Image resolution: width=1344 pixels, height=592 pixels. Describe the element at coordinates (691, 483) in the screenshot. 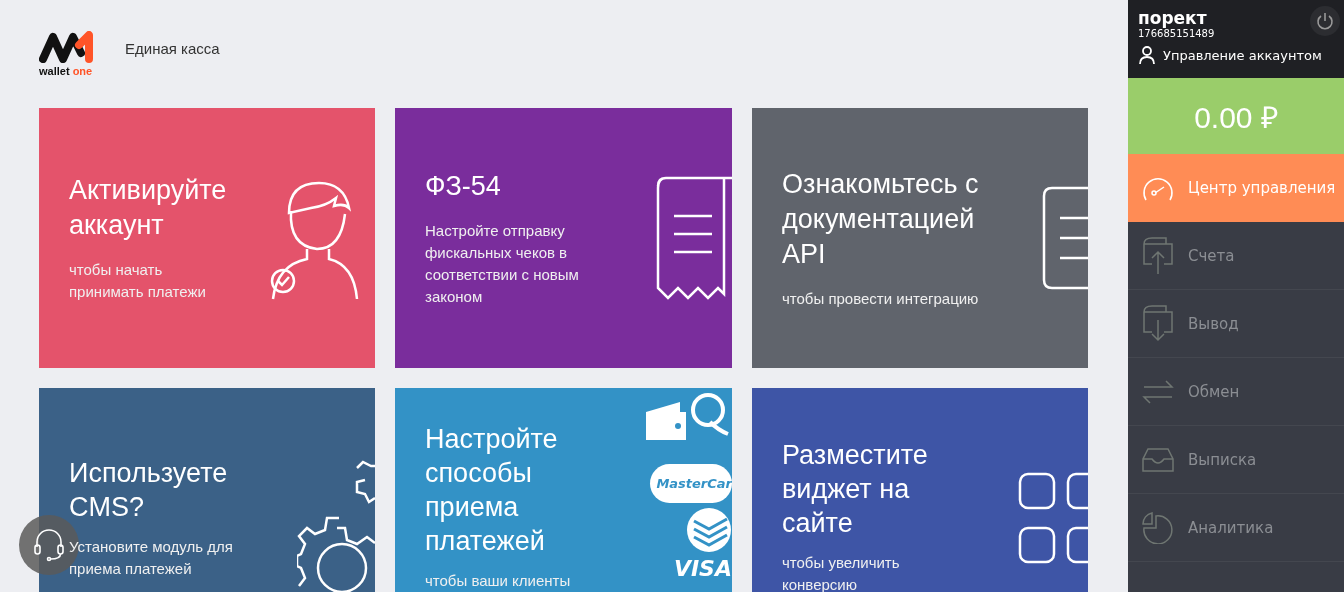

I see `card-brand-logo: MasterCar` at that location.